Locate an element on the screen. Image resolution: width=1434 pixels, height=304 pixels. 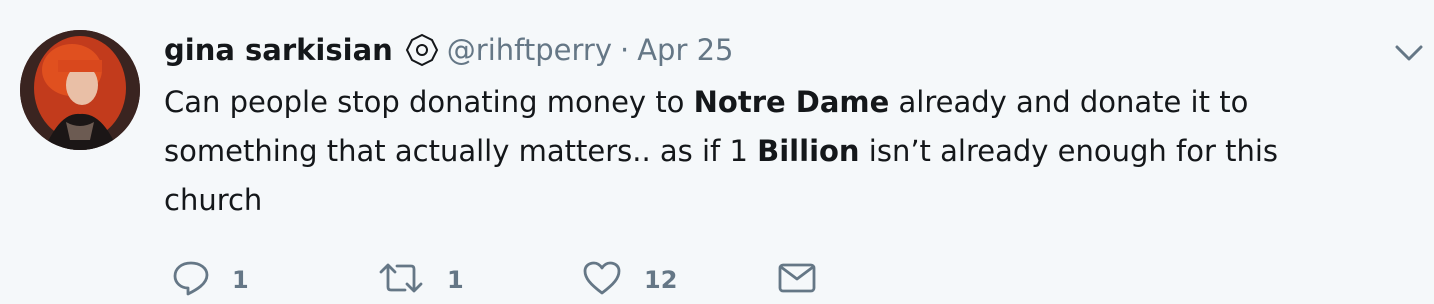
author-name: gina sarkisian is located at coordinates (278, 50).